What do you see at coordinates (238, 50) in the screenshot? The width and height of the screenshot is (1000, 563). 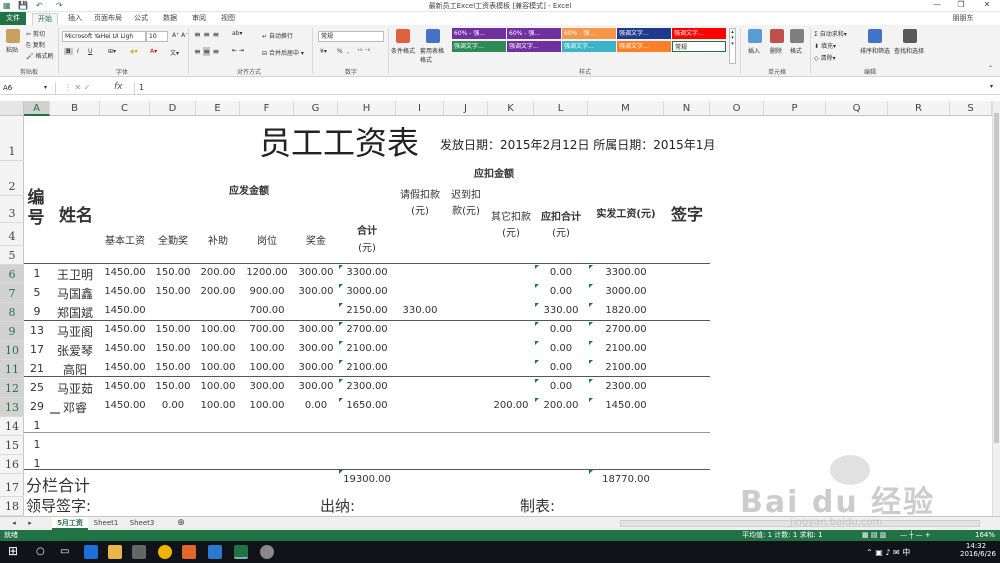 I see `indent-icon: ⇤ ⇥` at bounding box center [238, 50].